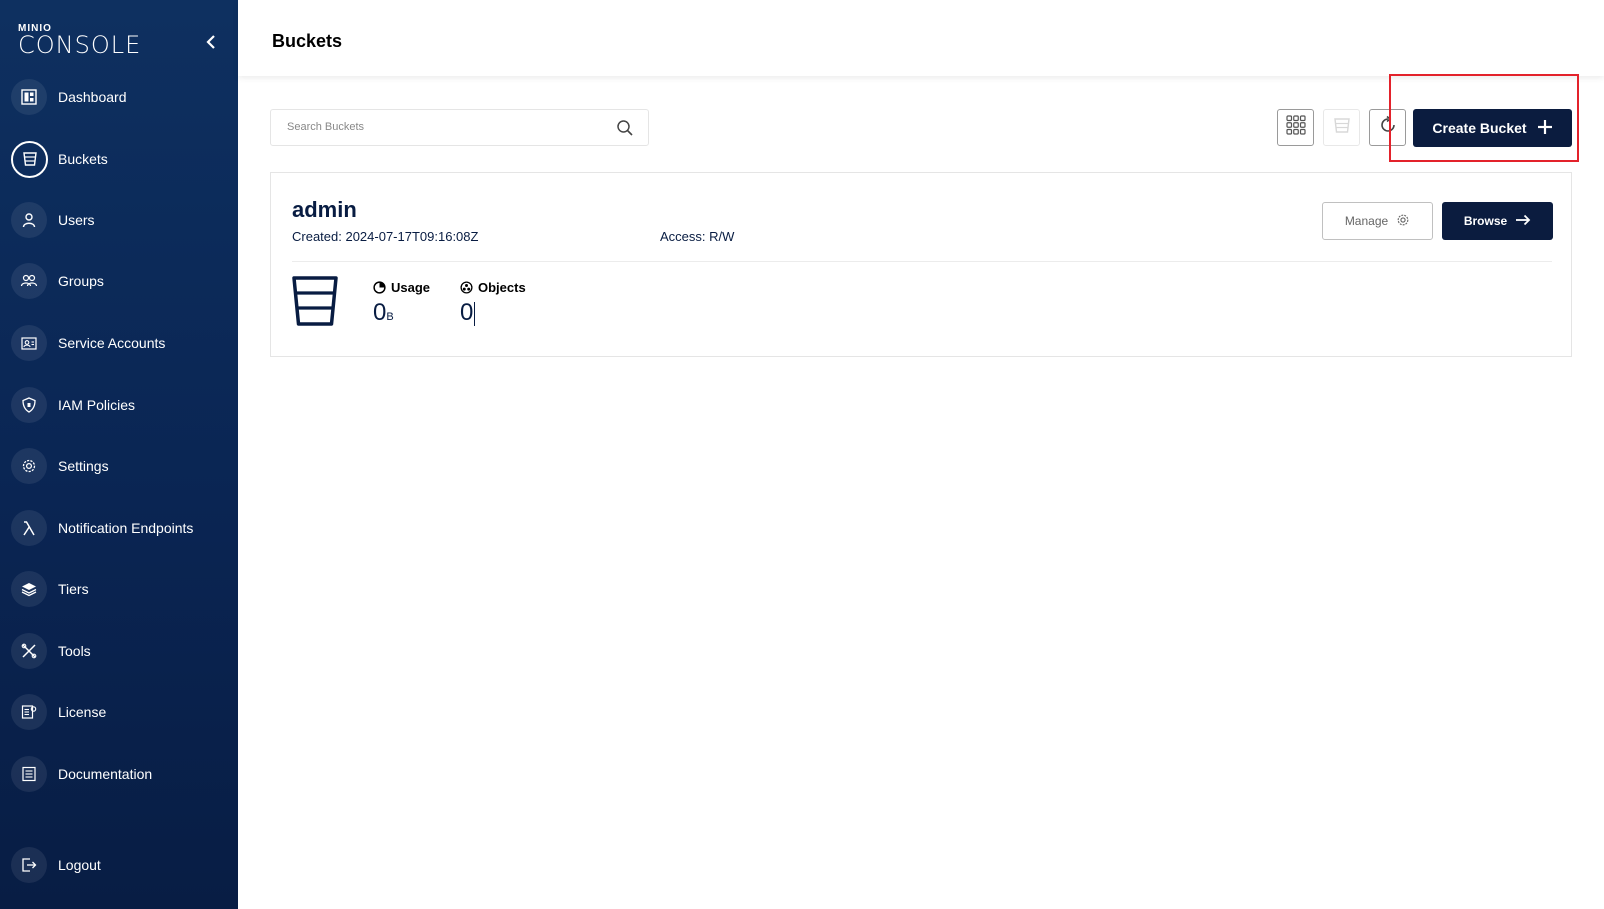 This screenshot has height=909, width=1604. What do you see at coordinates (126, 528) in the screenshot?
I see `sidebar-item-label: Notification Endpoints` at bounding box center [126, 528].